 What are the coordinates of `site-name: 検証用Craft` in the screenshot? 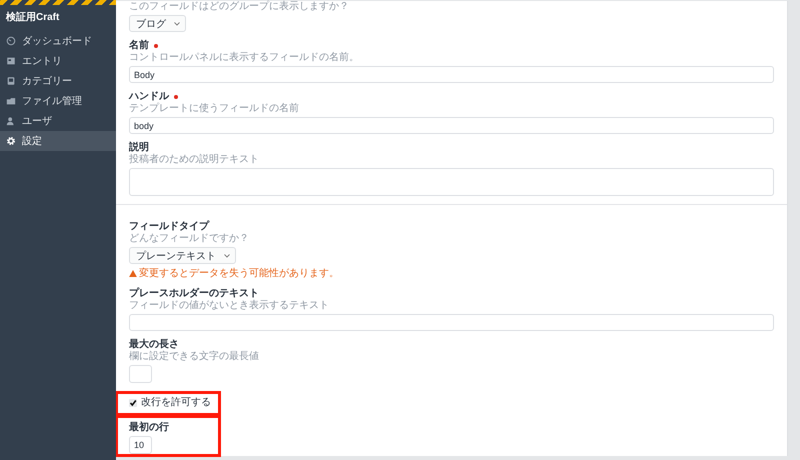 It's located at (32, 17).